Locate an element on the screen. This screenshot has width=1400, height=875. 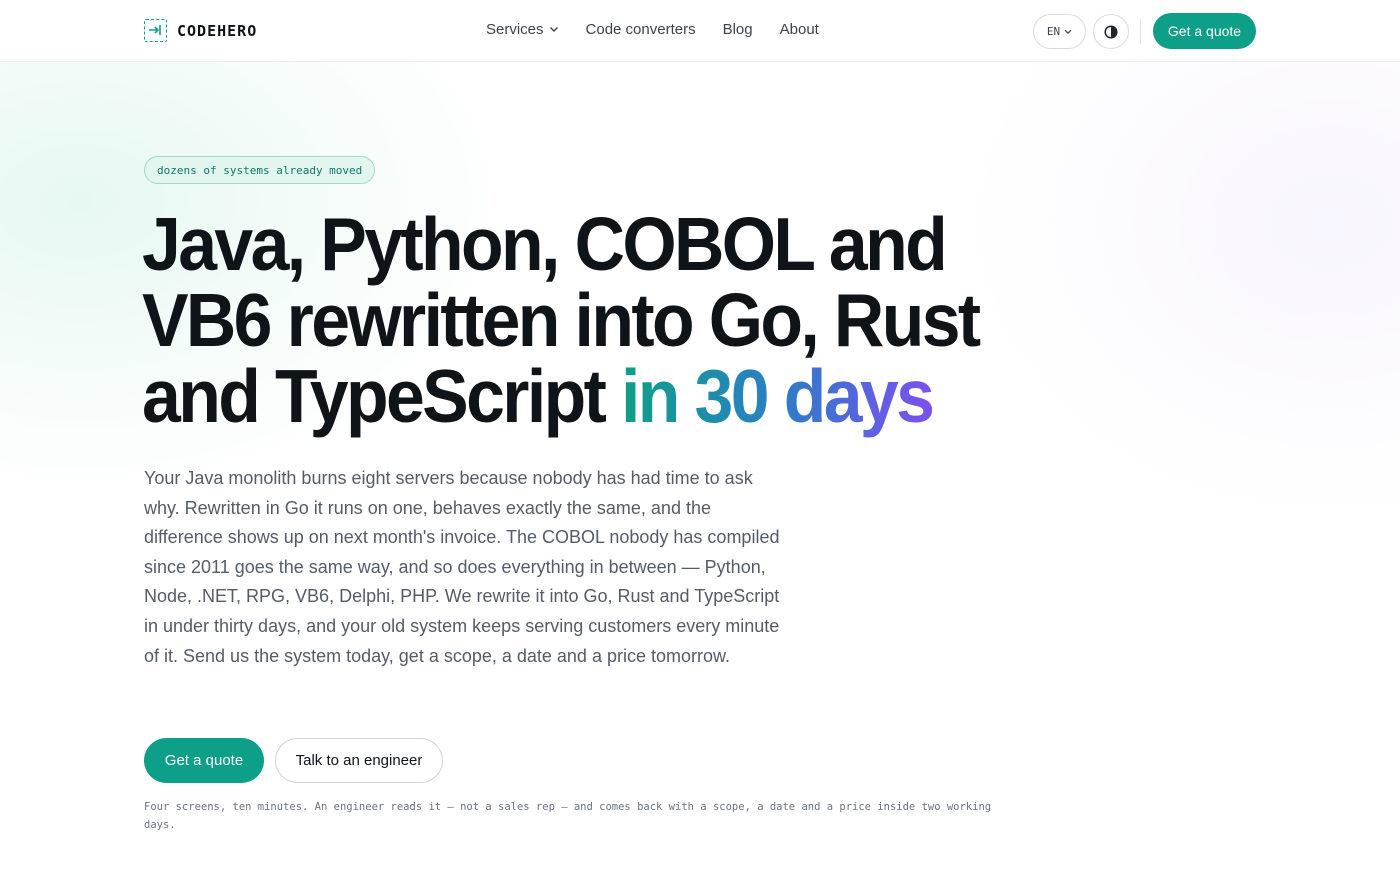
nav-item-label: About is located at coordinates (799, 29).